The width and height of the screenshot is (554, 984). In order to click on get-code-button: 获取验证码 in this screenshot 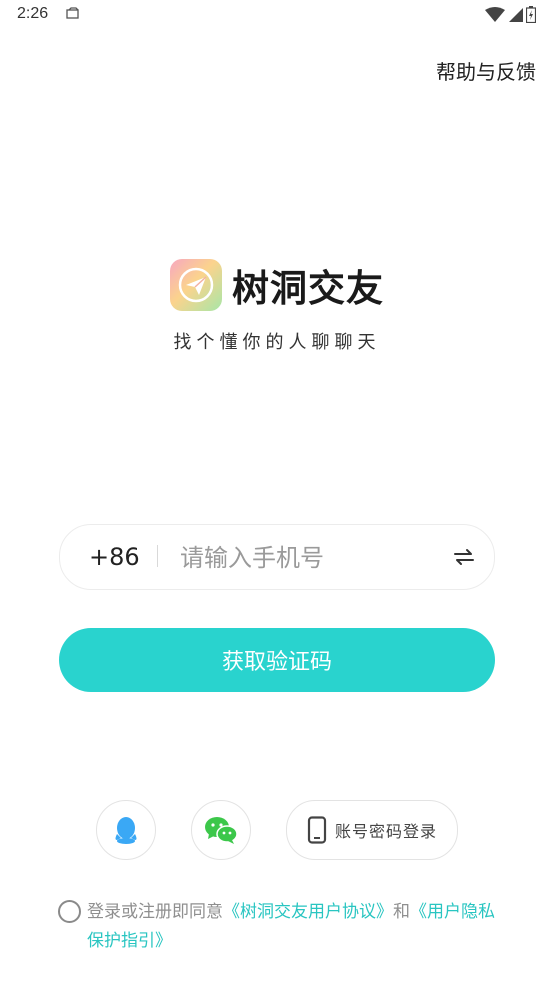, I will do `click(277, 660)`.